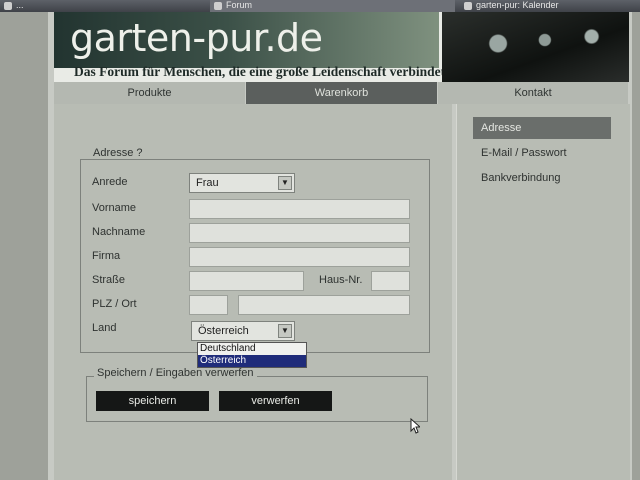 The height and width of the screenshot is (480, 640). Describe the element at coordinates (332, 6) in the screenshot. I see `browser-tab-active: Forum` at that location.